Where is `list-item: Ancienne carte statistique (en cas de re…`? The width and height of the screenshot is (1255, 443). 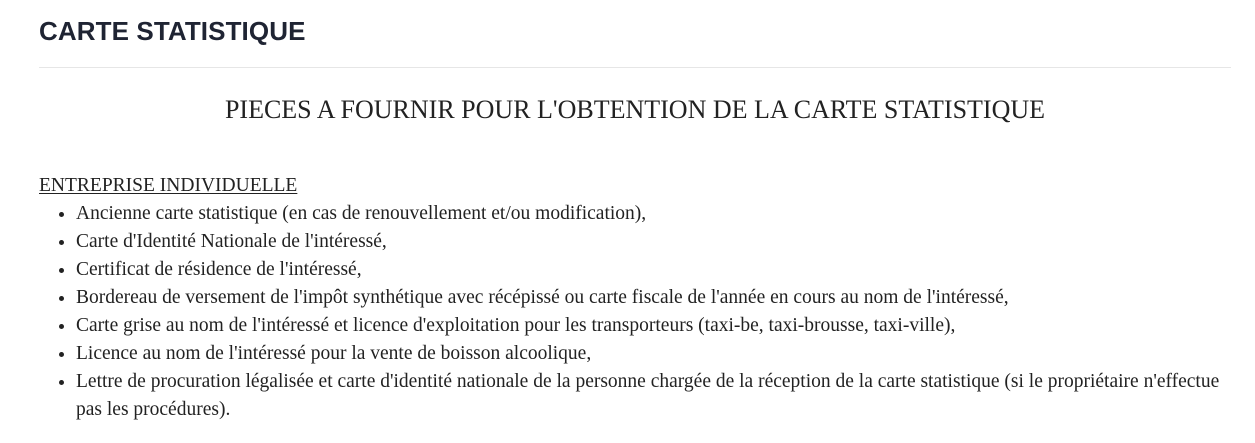
list-item: Ancienne carte statistique (en cas de re… is located at coordinates (653, 214).